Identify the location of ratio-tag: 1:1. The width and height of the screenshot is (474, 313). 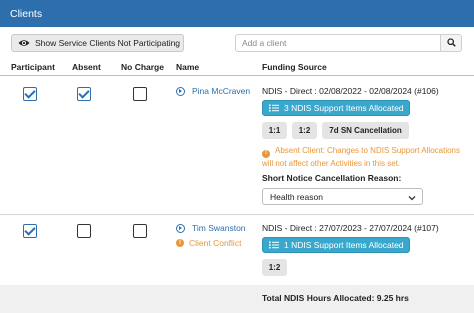
(274, 130).